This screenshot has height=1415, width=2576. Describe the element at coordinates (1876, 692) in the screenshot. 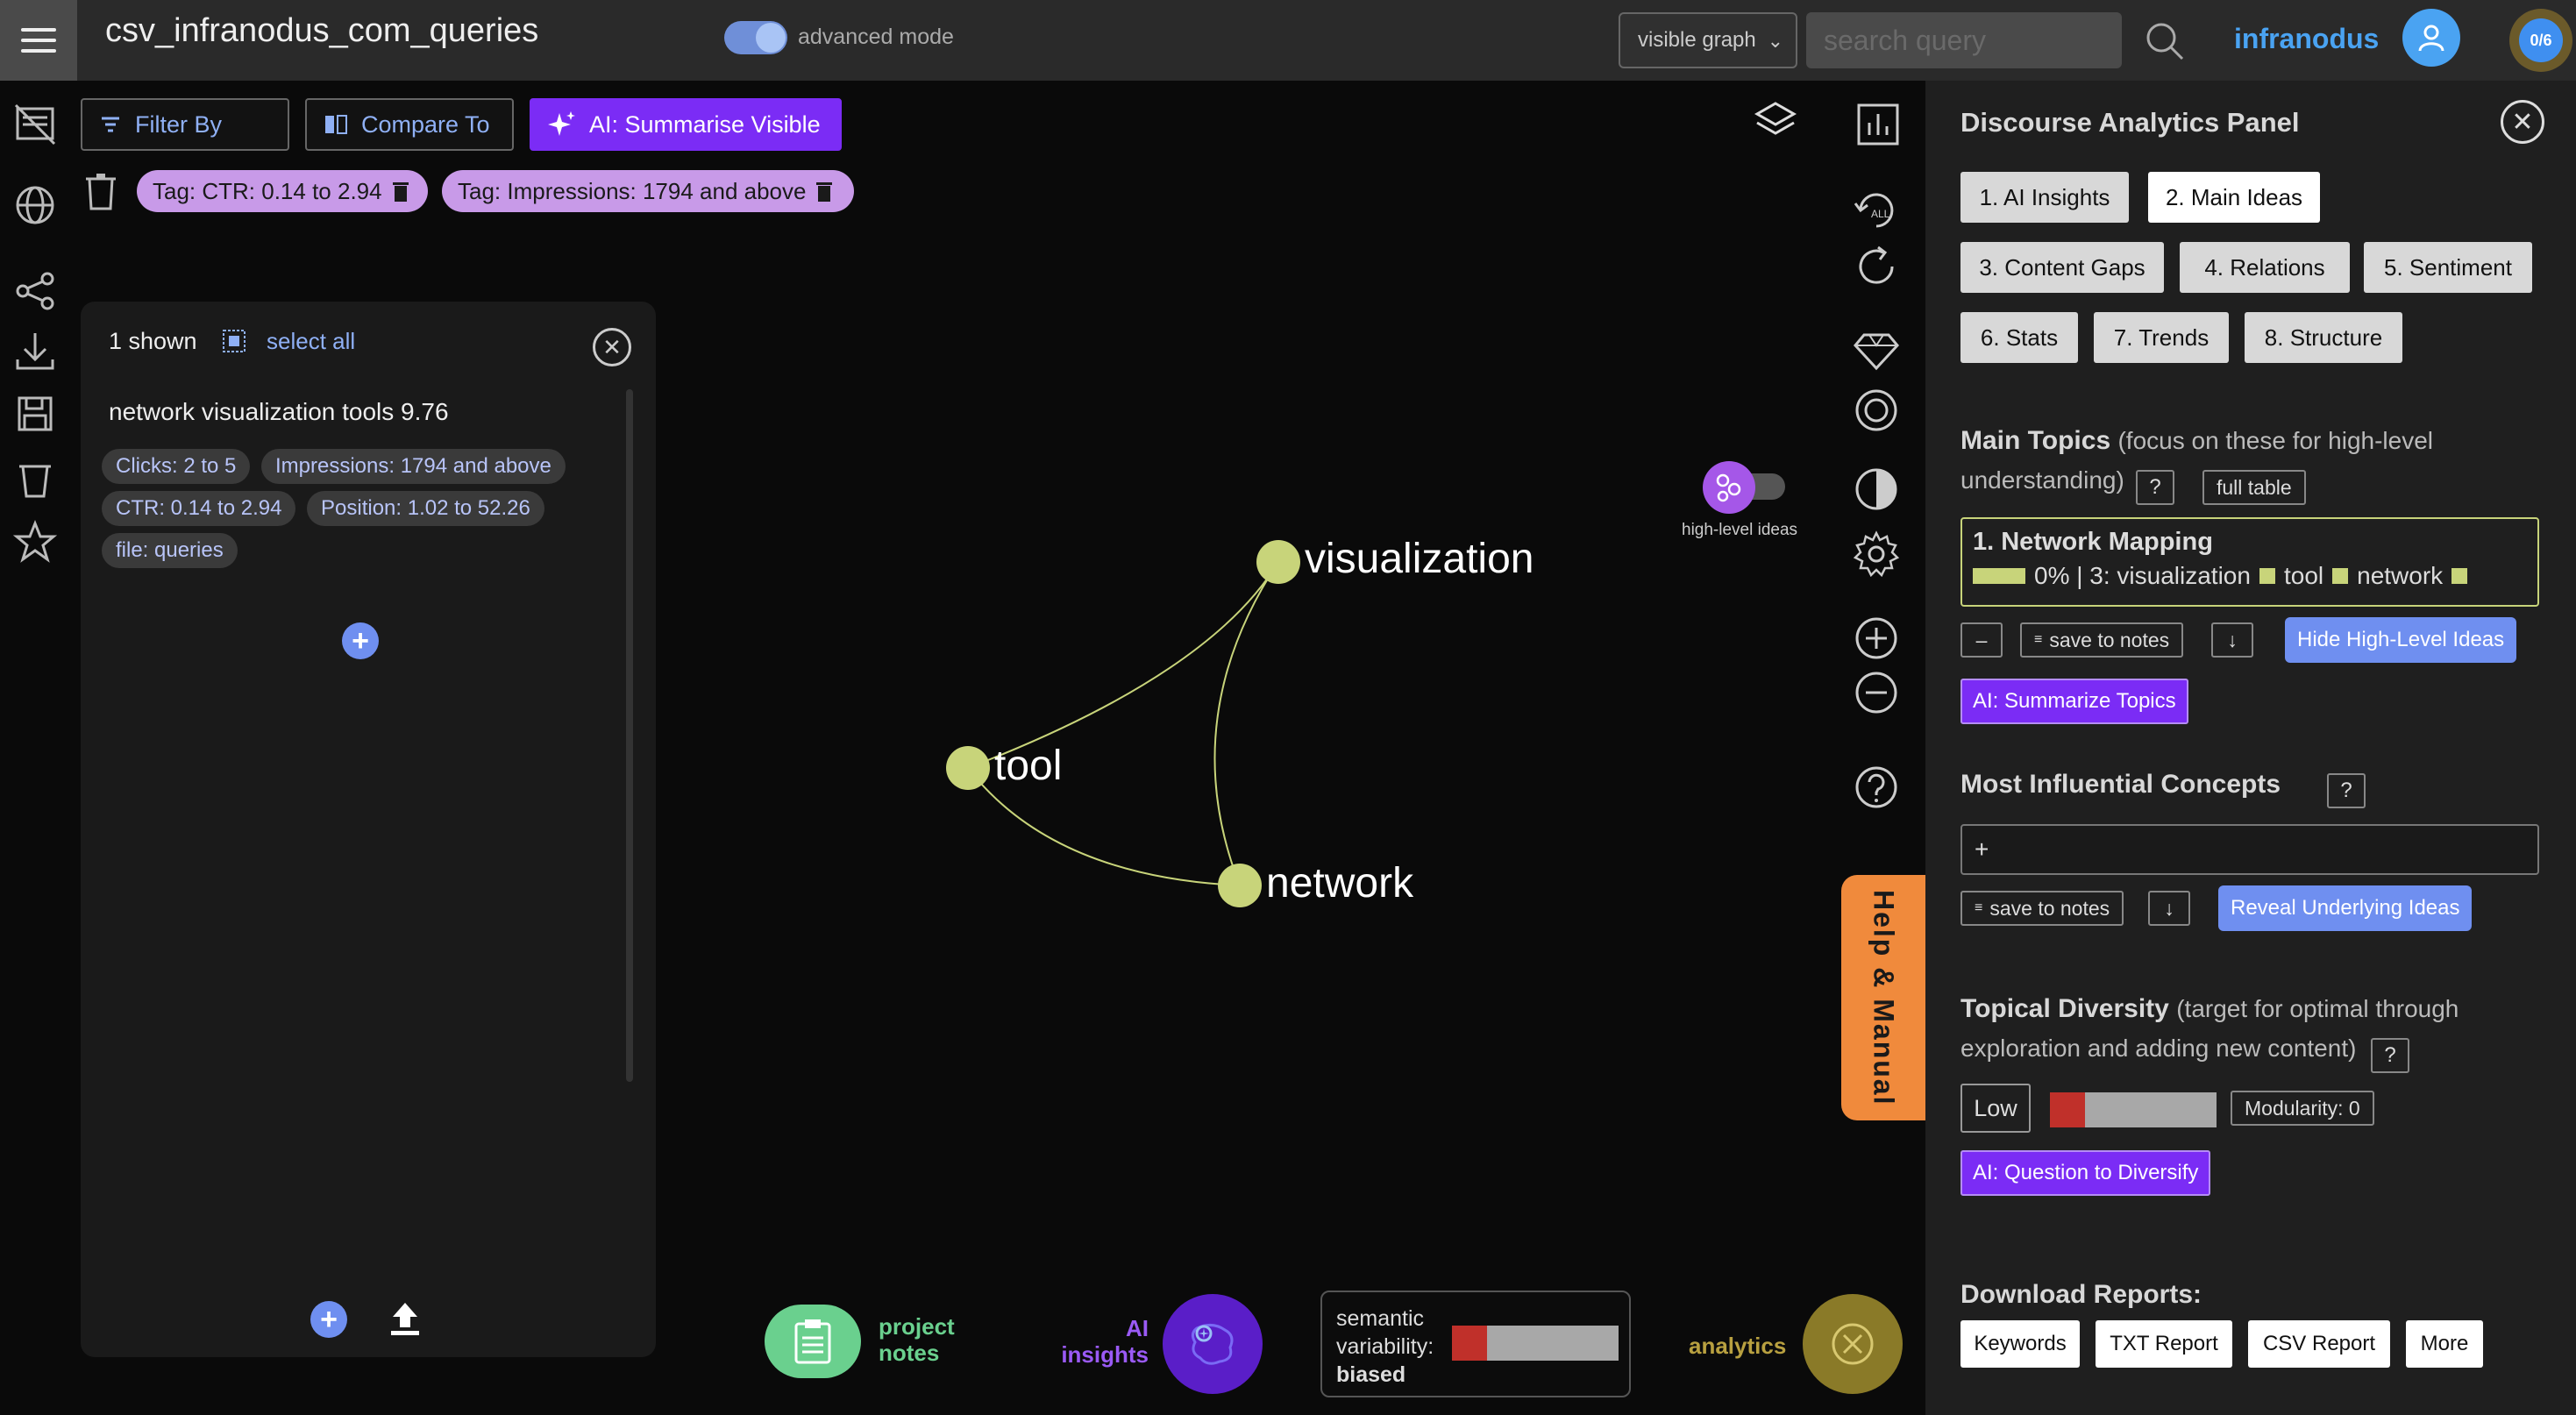

I see `zoom-out-icon` at that location.